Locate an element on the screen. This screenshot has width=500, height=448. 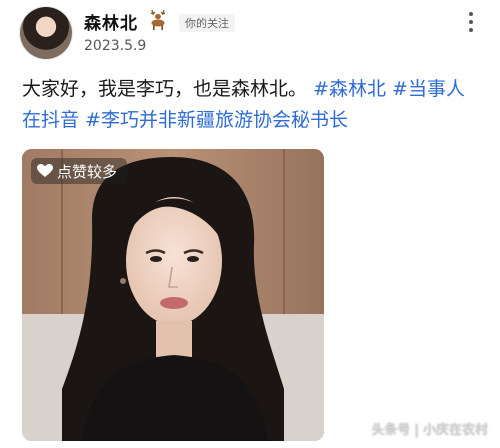
deer-icon is located at coordinates (158, 19).